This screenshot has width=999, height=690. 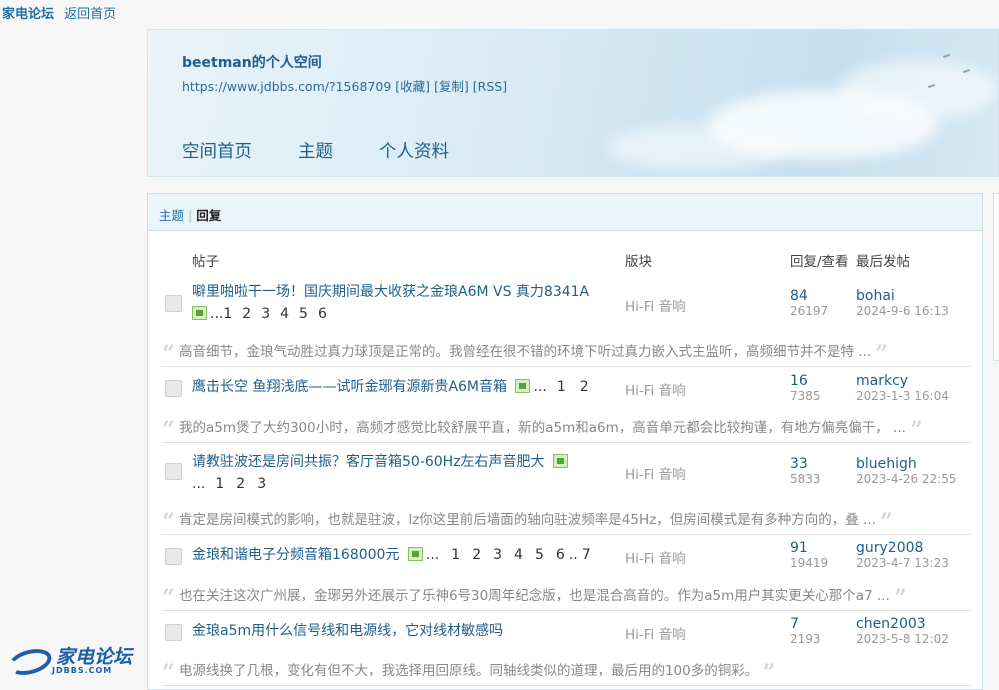 I want to click on reply-count: 7, so click(x=794, y=624).